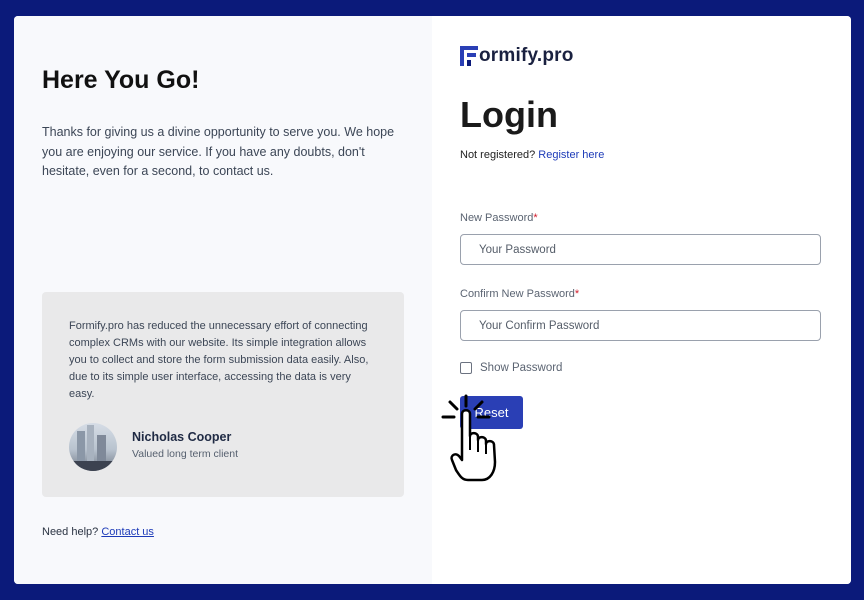 This screenshot has height=600, width=864. Describe the element at coordinates (640, 325) in the screenshot. I see `confirm-password-field` at that location.